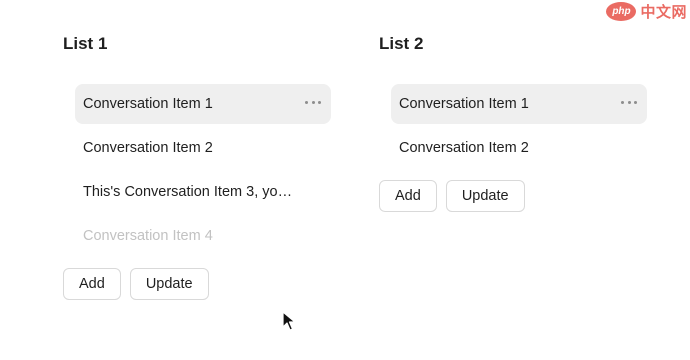 The image size is (690, 360). What do you see at coordinates (408, 196) in the screenshot?
I see `list-2-add-button: Add` at bounding box center [408, 196].